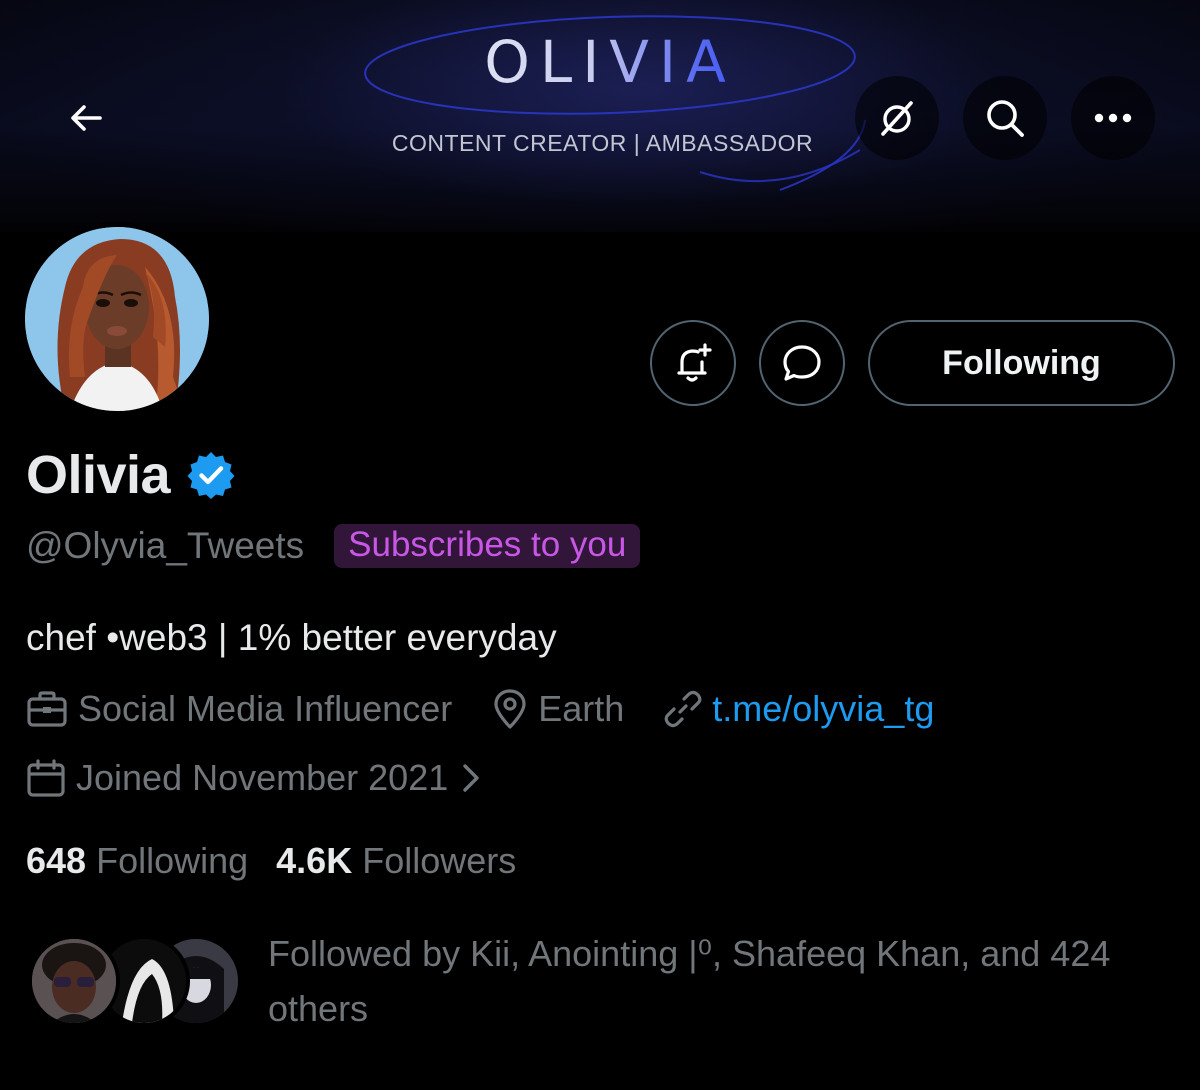 The image size is (1200, 1090). I want to click on profile-location: Earth, so click(558, 709).